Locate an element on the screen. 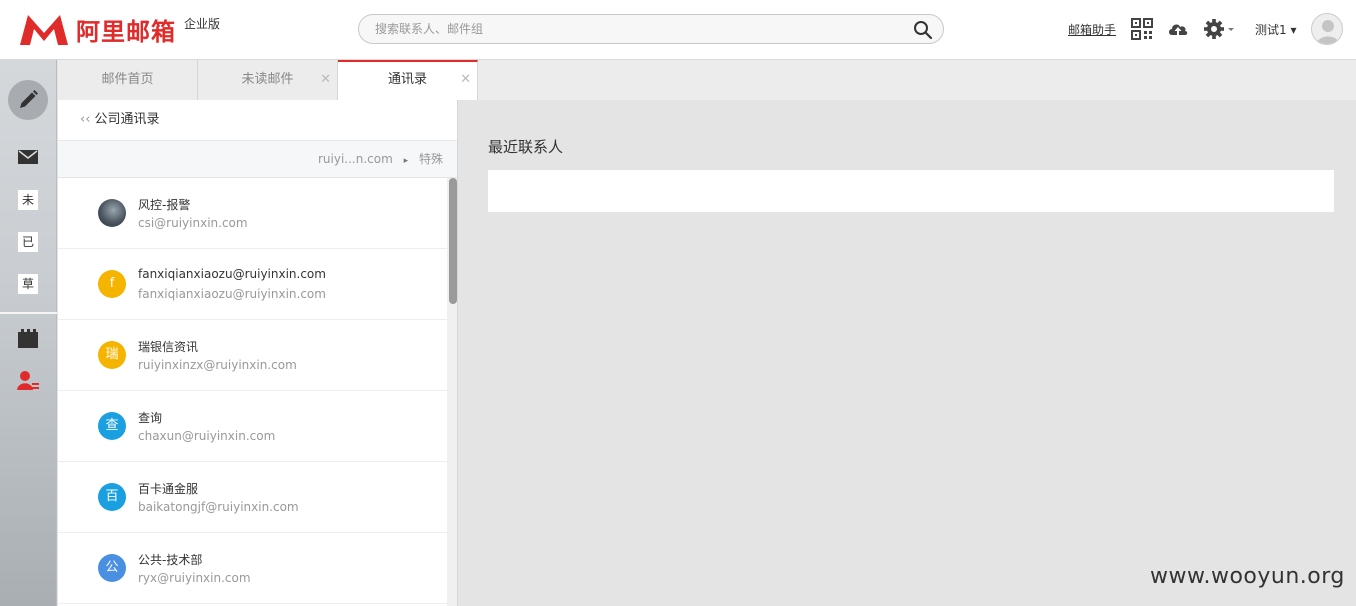  search-box is located at coordinates (651, 29).